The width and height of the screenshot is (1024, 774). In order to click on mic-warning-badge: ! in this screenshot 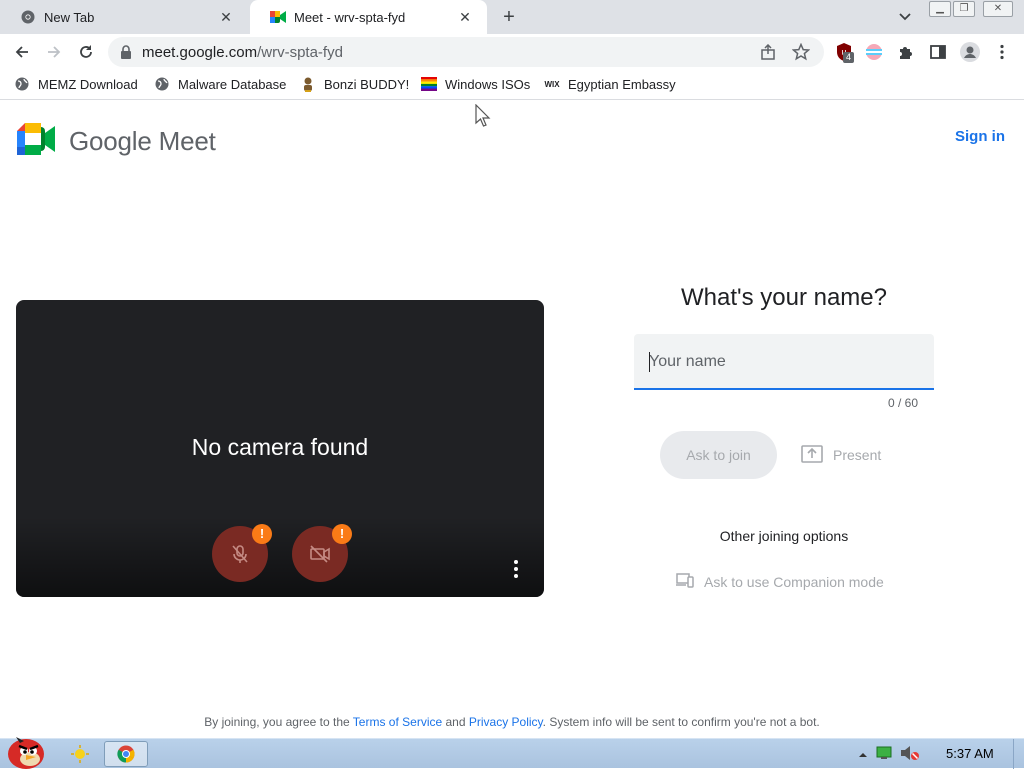, I will do `click(262, 534)`.